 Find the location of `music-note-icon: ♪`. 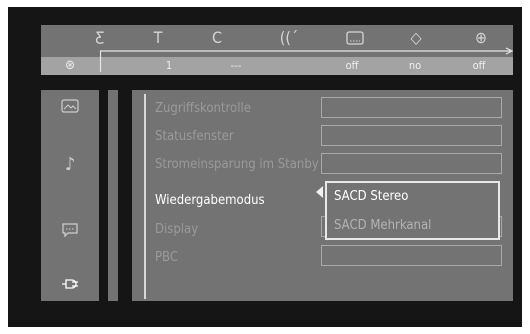

music-note-icon: ♪ is located at coordinates (70, 165).